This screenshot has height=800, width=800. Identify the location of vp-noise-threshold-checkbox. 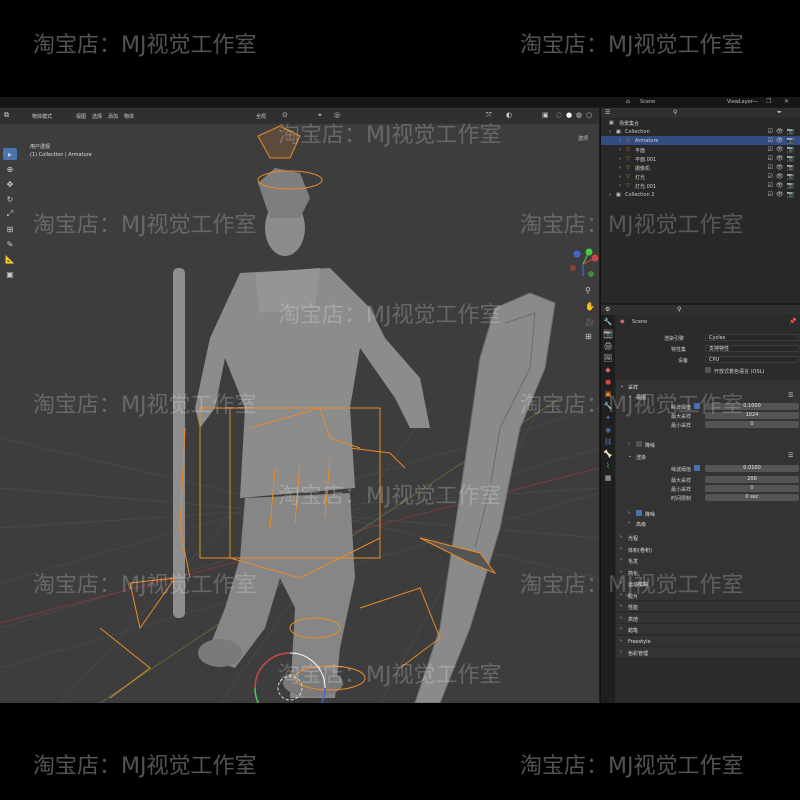
(697, 406).